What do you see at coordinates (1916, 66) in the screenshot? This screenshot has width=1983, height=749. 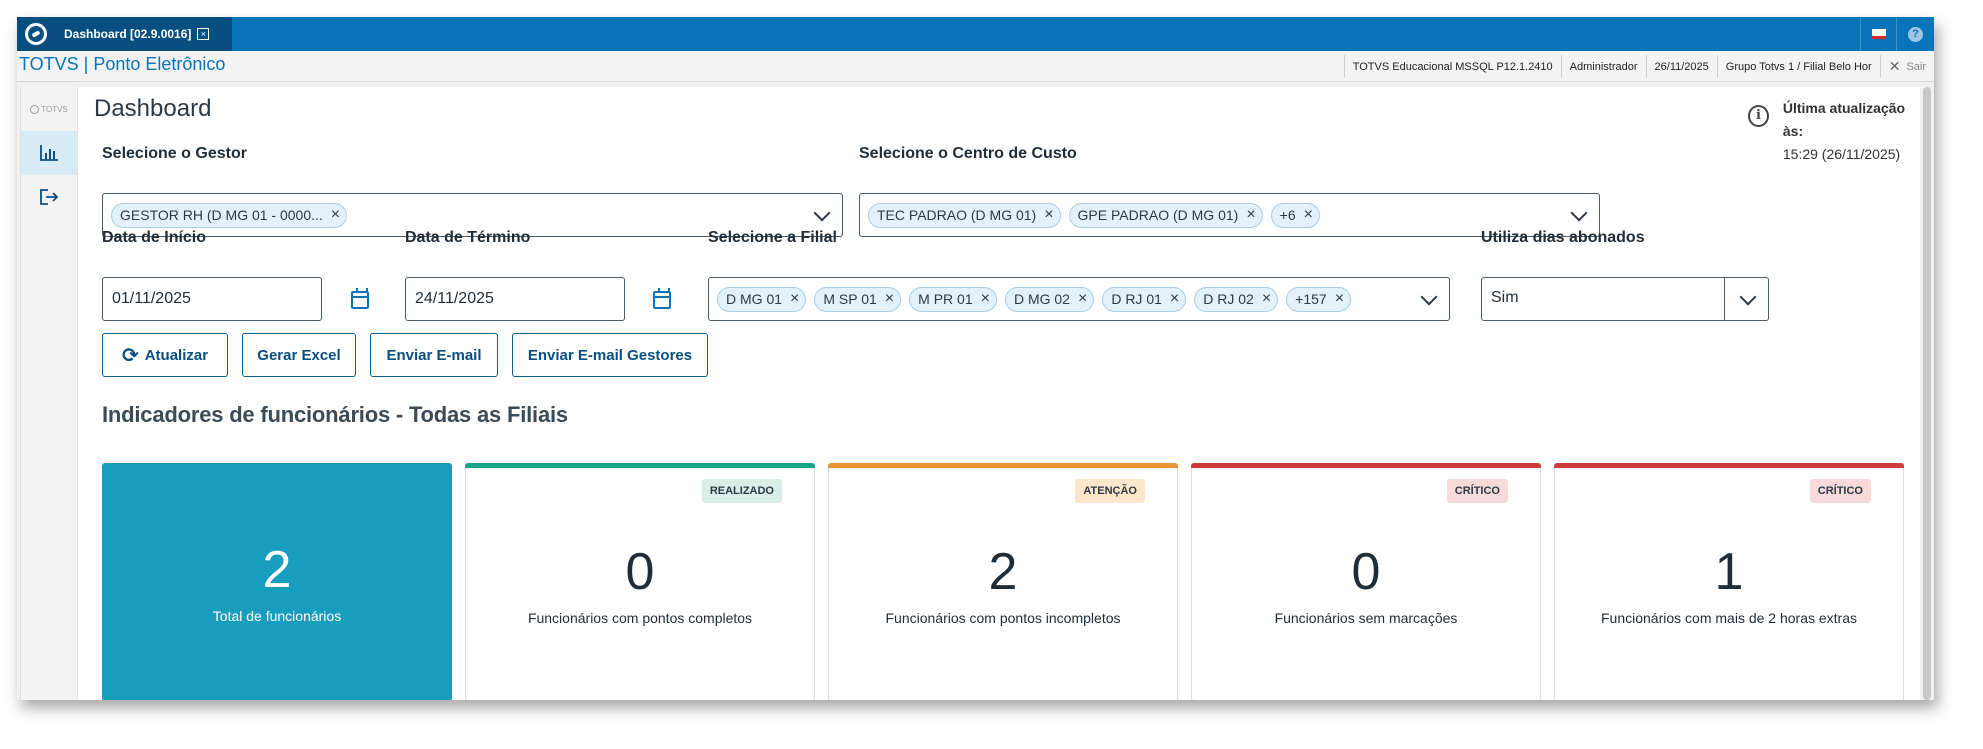 I see `logout-label: Sair` at bounding box center [1916, 66].